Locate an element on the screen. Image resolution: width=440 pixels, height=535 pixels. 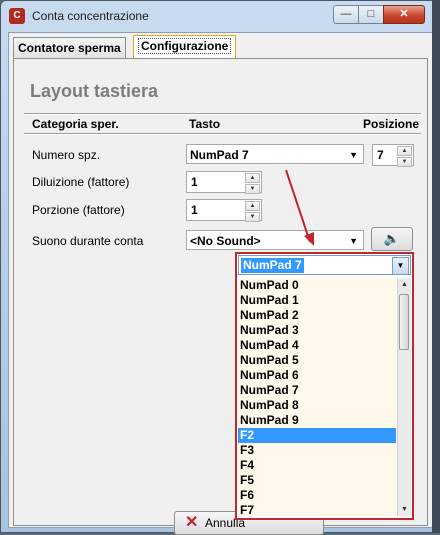
dropdown-selected-value: NumPad 7 is located at coordinates (272, 265).